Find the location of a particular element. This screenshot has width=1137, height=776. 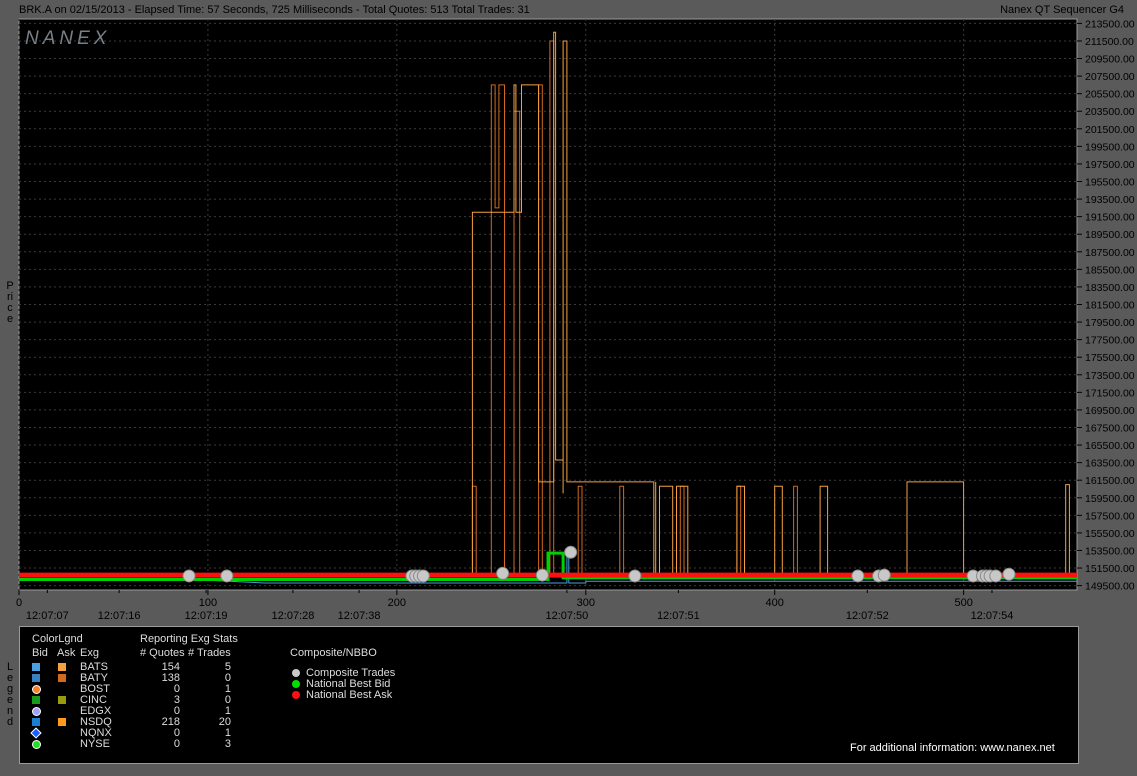

legend-quote-count: 0 is located at coordinates (176, 744).